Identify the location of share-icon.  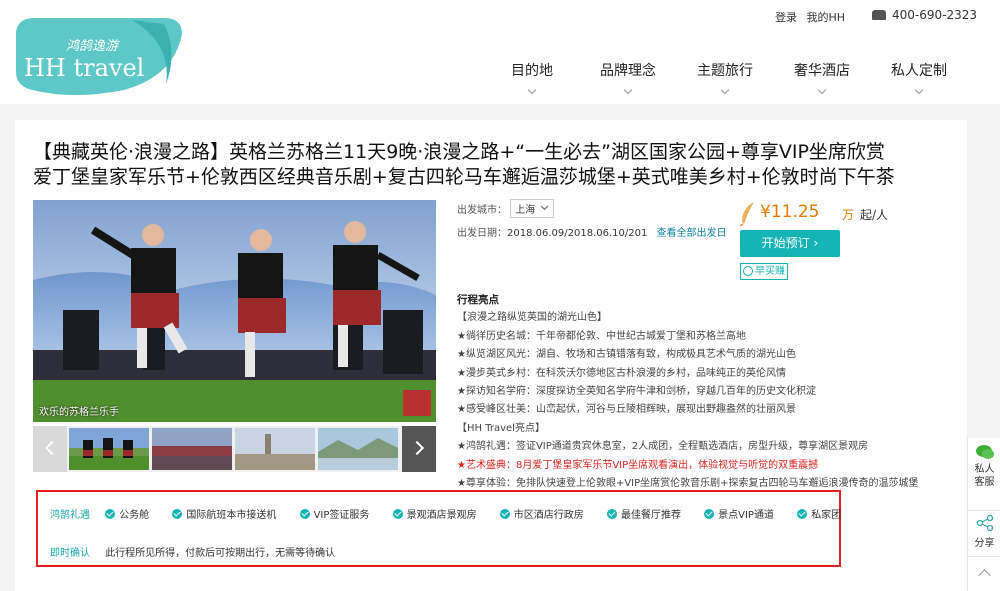
(984, 523).